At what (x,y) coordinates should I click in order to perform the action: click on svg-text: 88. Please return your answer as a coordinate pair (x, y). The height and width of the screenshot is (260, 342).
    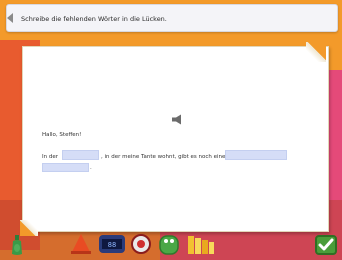
    Looking at the image, I should click on (112, 245).